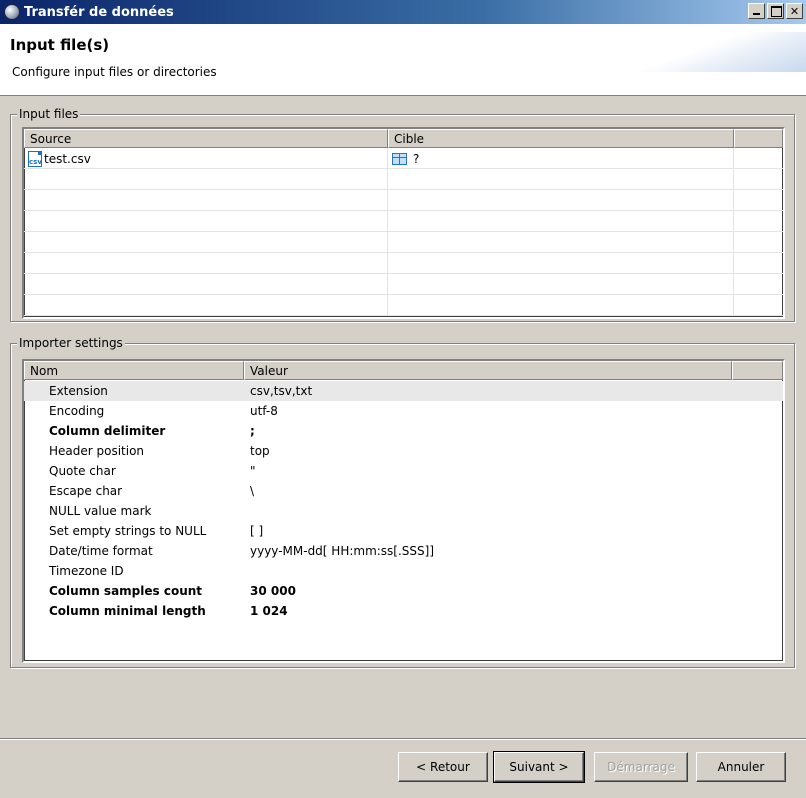  Describe the element at coordinates (641, 767) in the screenshot. I see `start-button: Démarrage` at that location.